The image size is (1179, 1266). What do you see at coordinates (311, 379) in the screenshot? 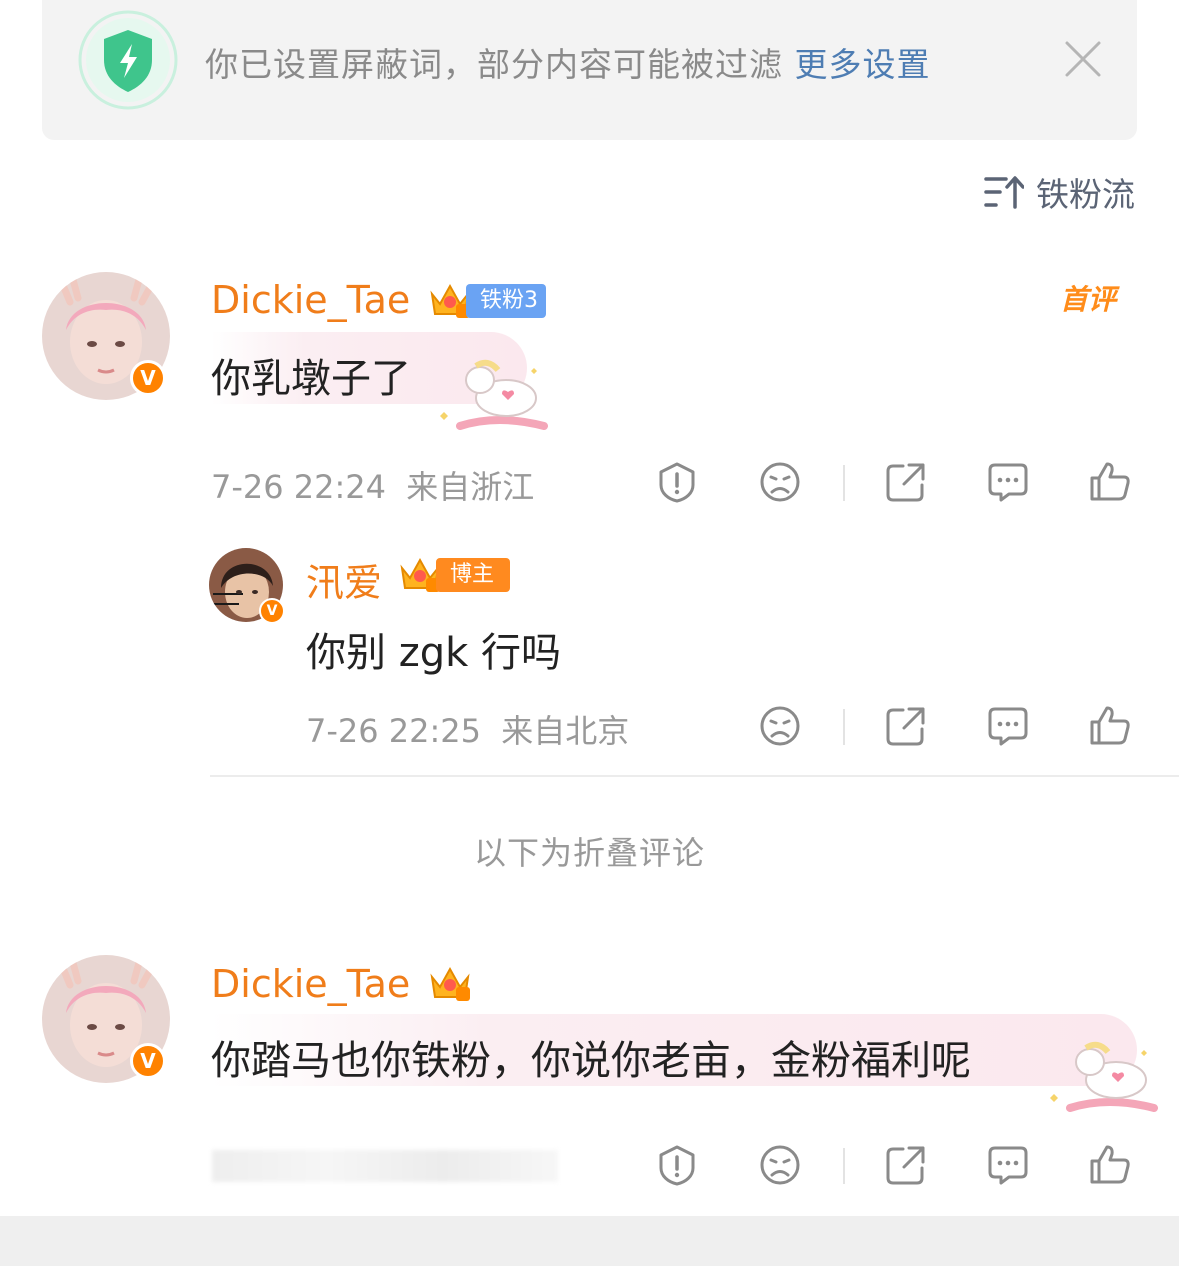
I see `comment-text: 你乳墩子了` at bounding box center [311, 379].